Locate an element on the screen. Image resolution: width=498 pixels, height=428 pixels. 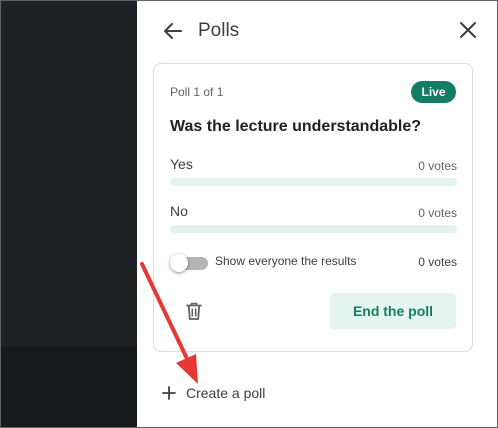
show-results-votes: 0 votes is located at coordinates (437, 262).